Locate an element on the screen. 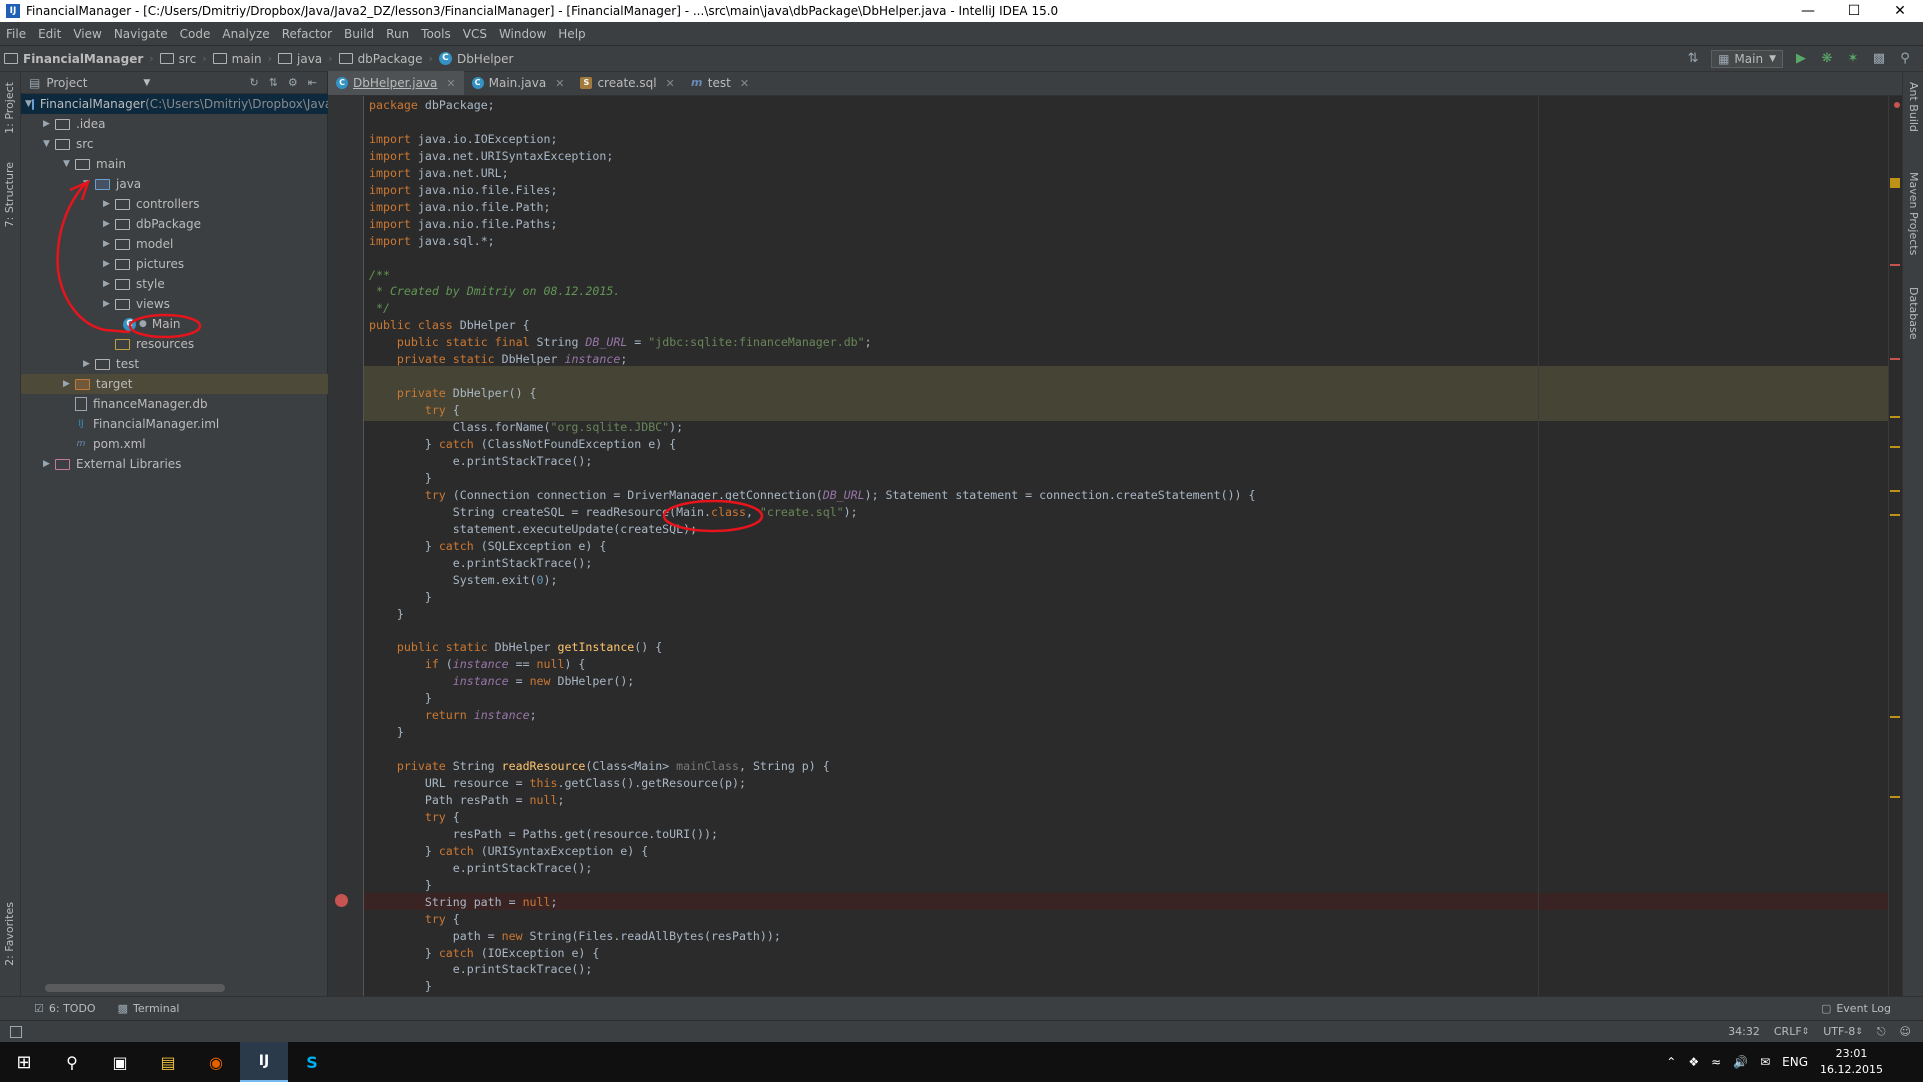 The width and height of the screenshot is (1923, 1082). intellij-taskbar-icon: IJ is located at coordinates (264, 1062).